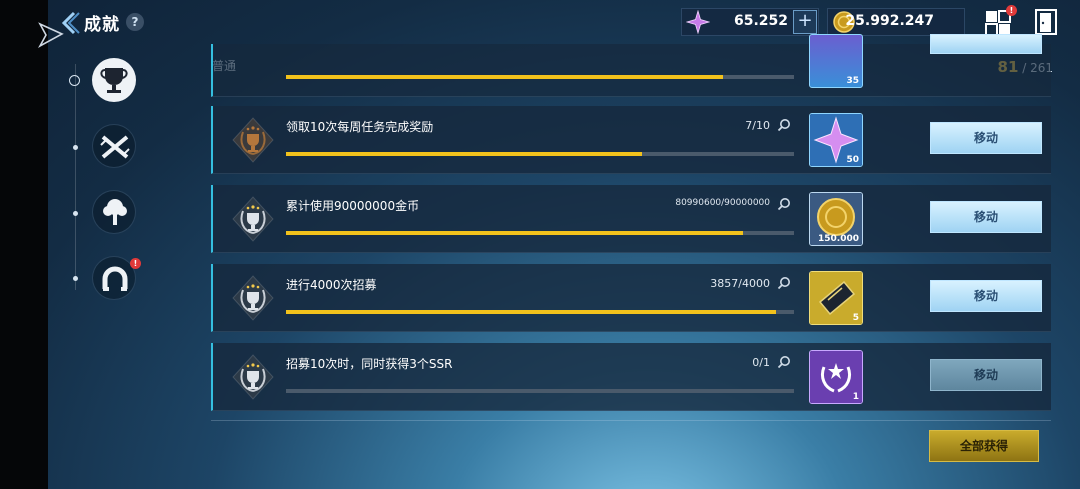 The width and height of the screenshot is (1080, 489). What do you see at coordinates (631, 298) in the screenshot?
I see `achievement-row: 进行4000次招募 3857/4000 5 移动` at bounding box center [631, 298].